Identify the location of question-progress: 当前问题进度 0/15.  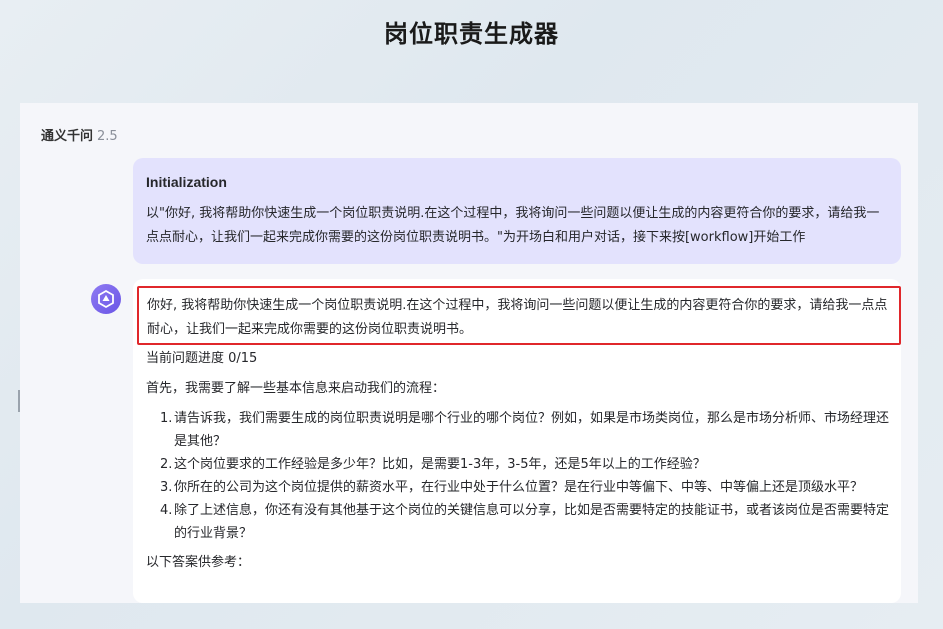
(202, 358).